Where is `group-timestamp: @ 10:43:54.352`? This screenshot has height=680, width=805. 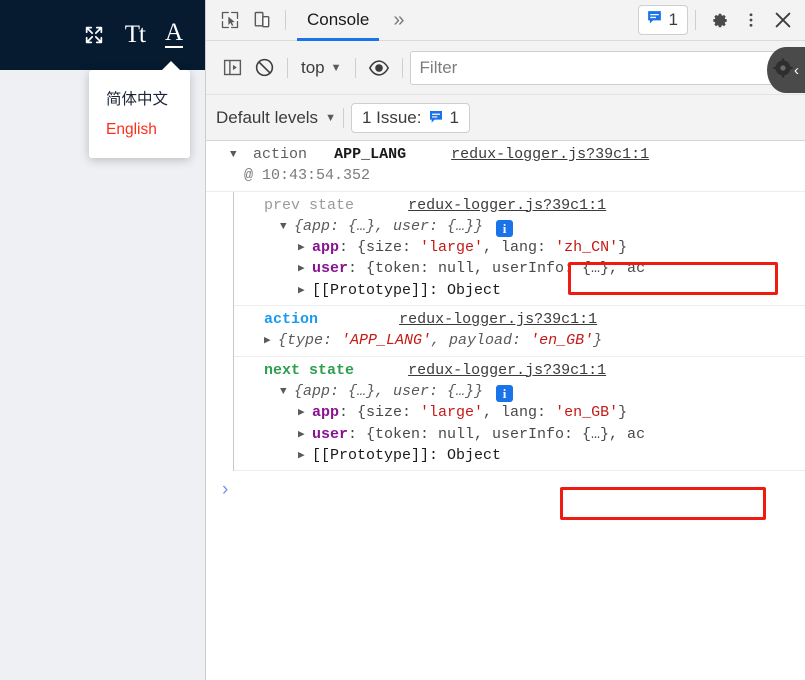 group-timestamp: @ 10:43:54.352 is located at coordinates (307, 176).